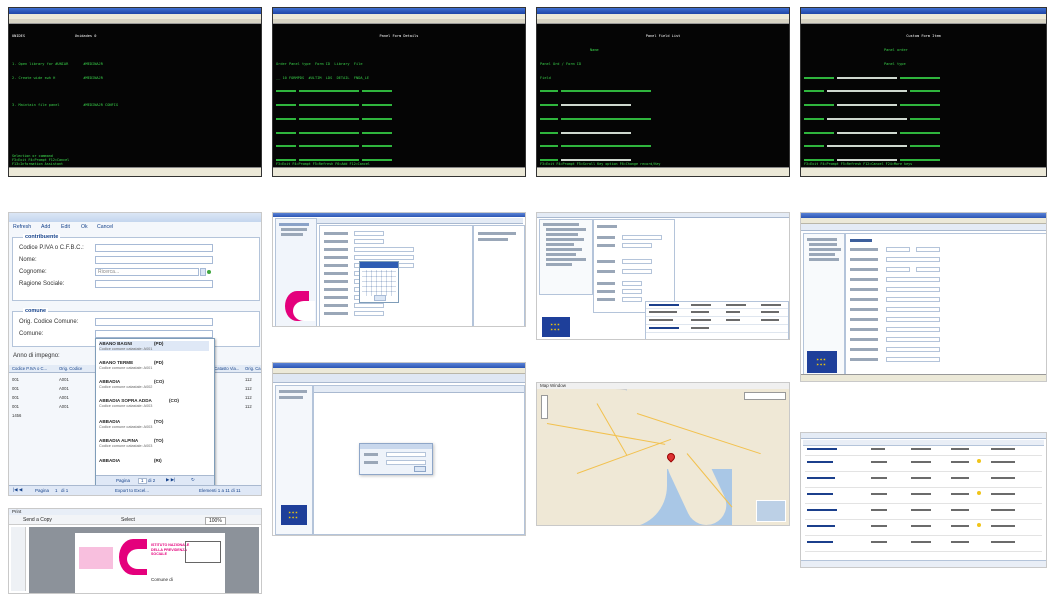 The height and width of the screenshot is (598, 1055). I want to click on calendar-grid, so click(379, 283).